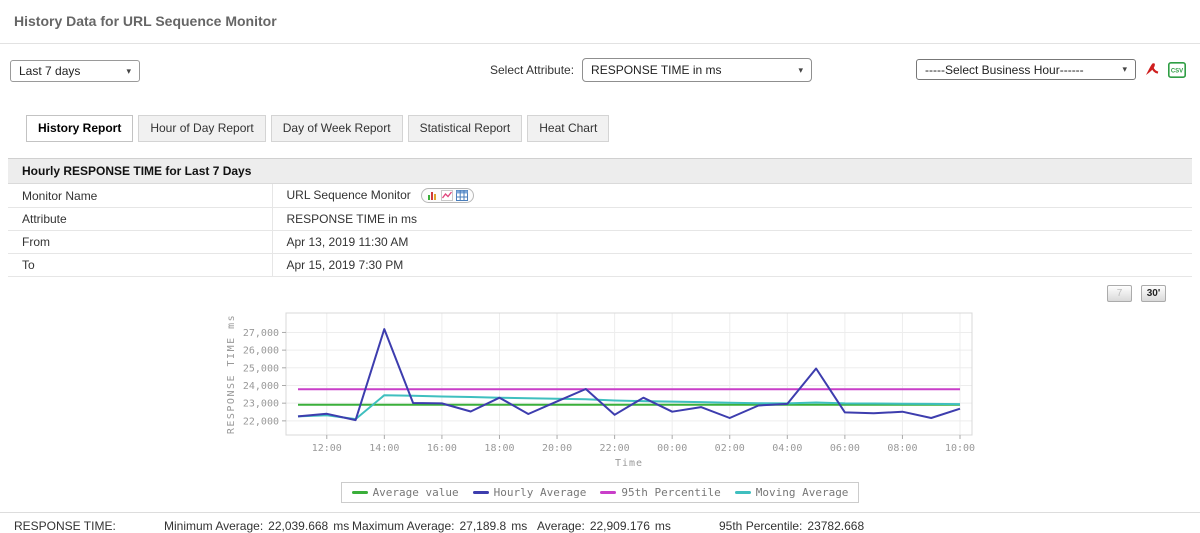  What do you see at coordinates (65, 526) in the screenshot?
I see `stats-attribute-label: RESPONSE TIME:` at bounding box center [65, 526].